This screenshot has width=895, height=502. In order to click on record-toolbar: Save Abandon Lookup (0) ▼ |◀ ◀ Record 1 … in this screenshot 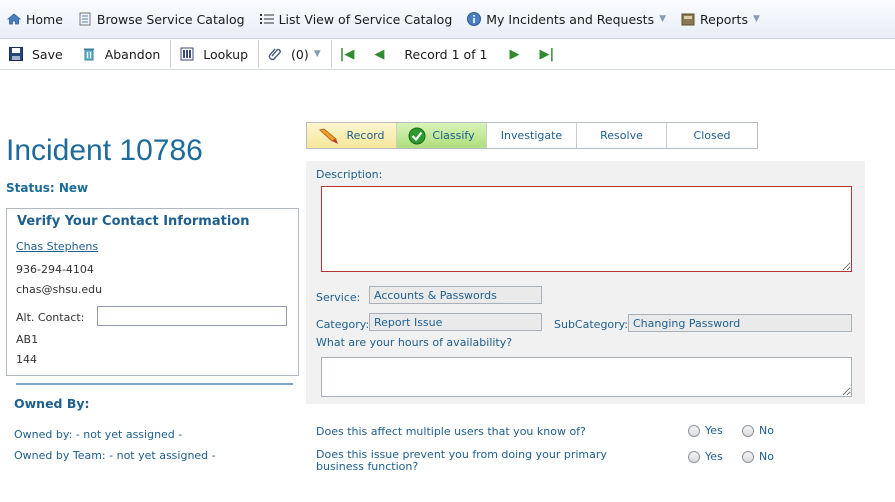, I will do `click(447, 54)`.